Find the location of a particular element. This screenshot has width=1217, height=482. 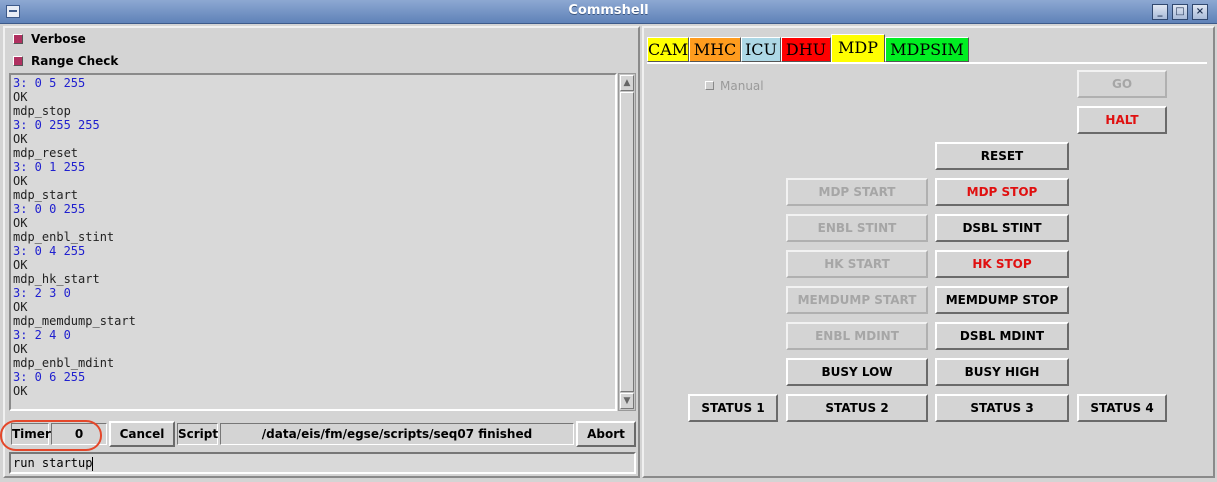

halt-button: HALT is located at coordinates (1122, 120).